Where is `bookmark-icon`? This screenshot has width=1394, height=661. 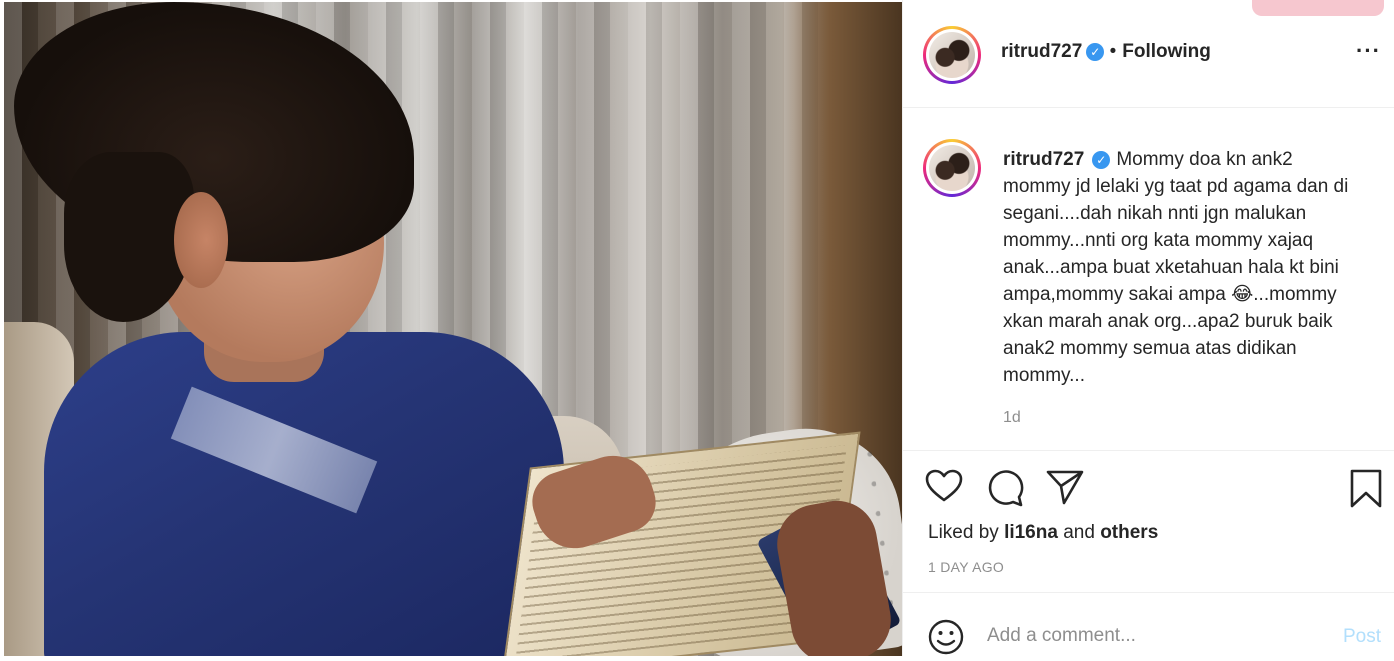 bookmark-icon is located at coordinates (1366, 491).